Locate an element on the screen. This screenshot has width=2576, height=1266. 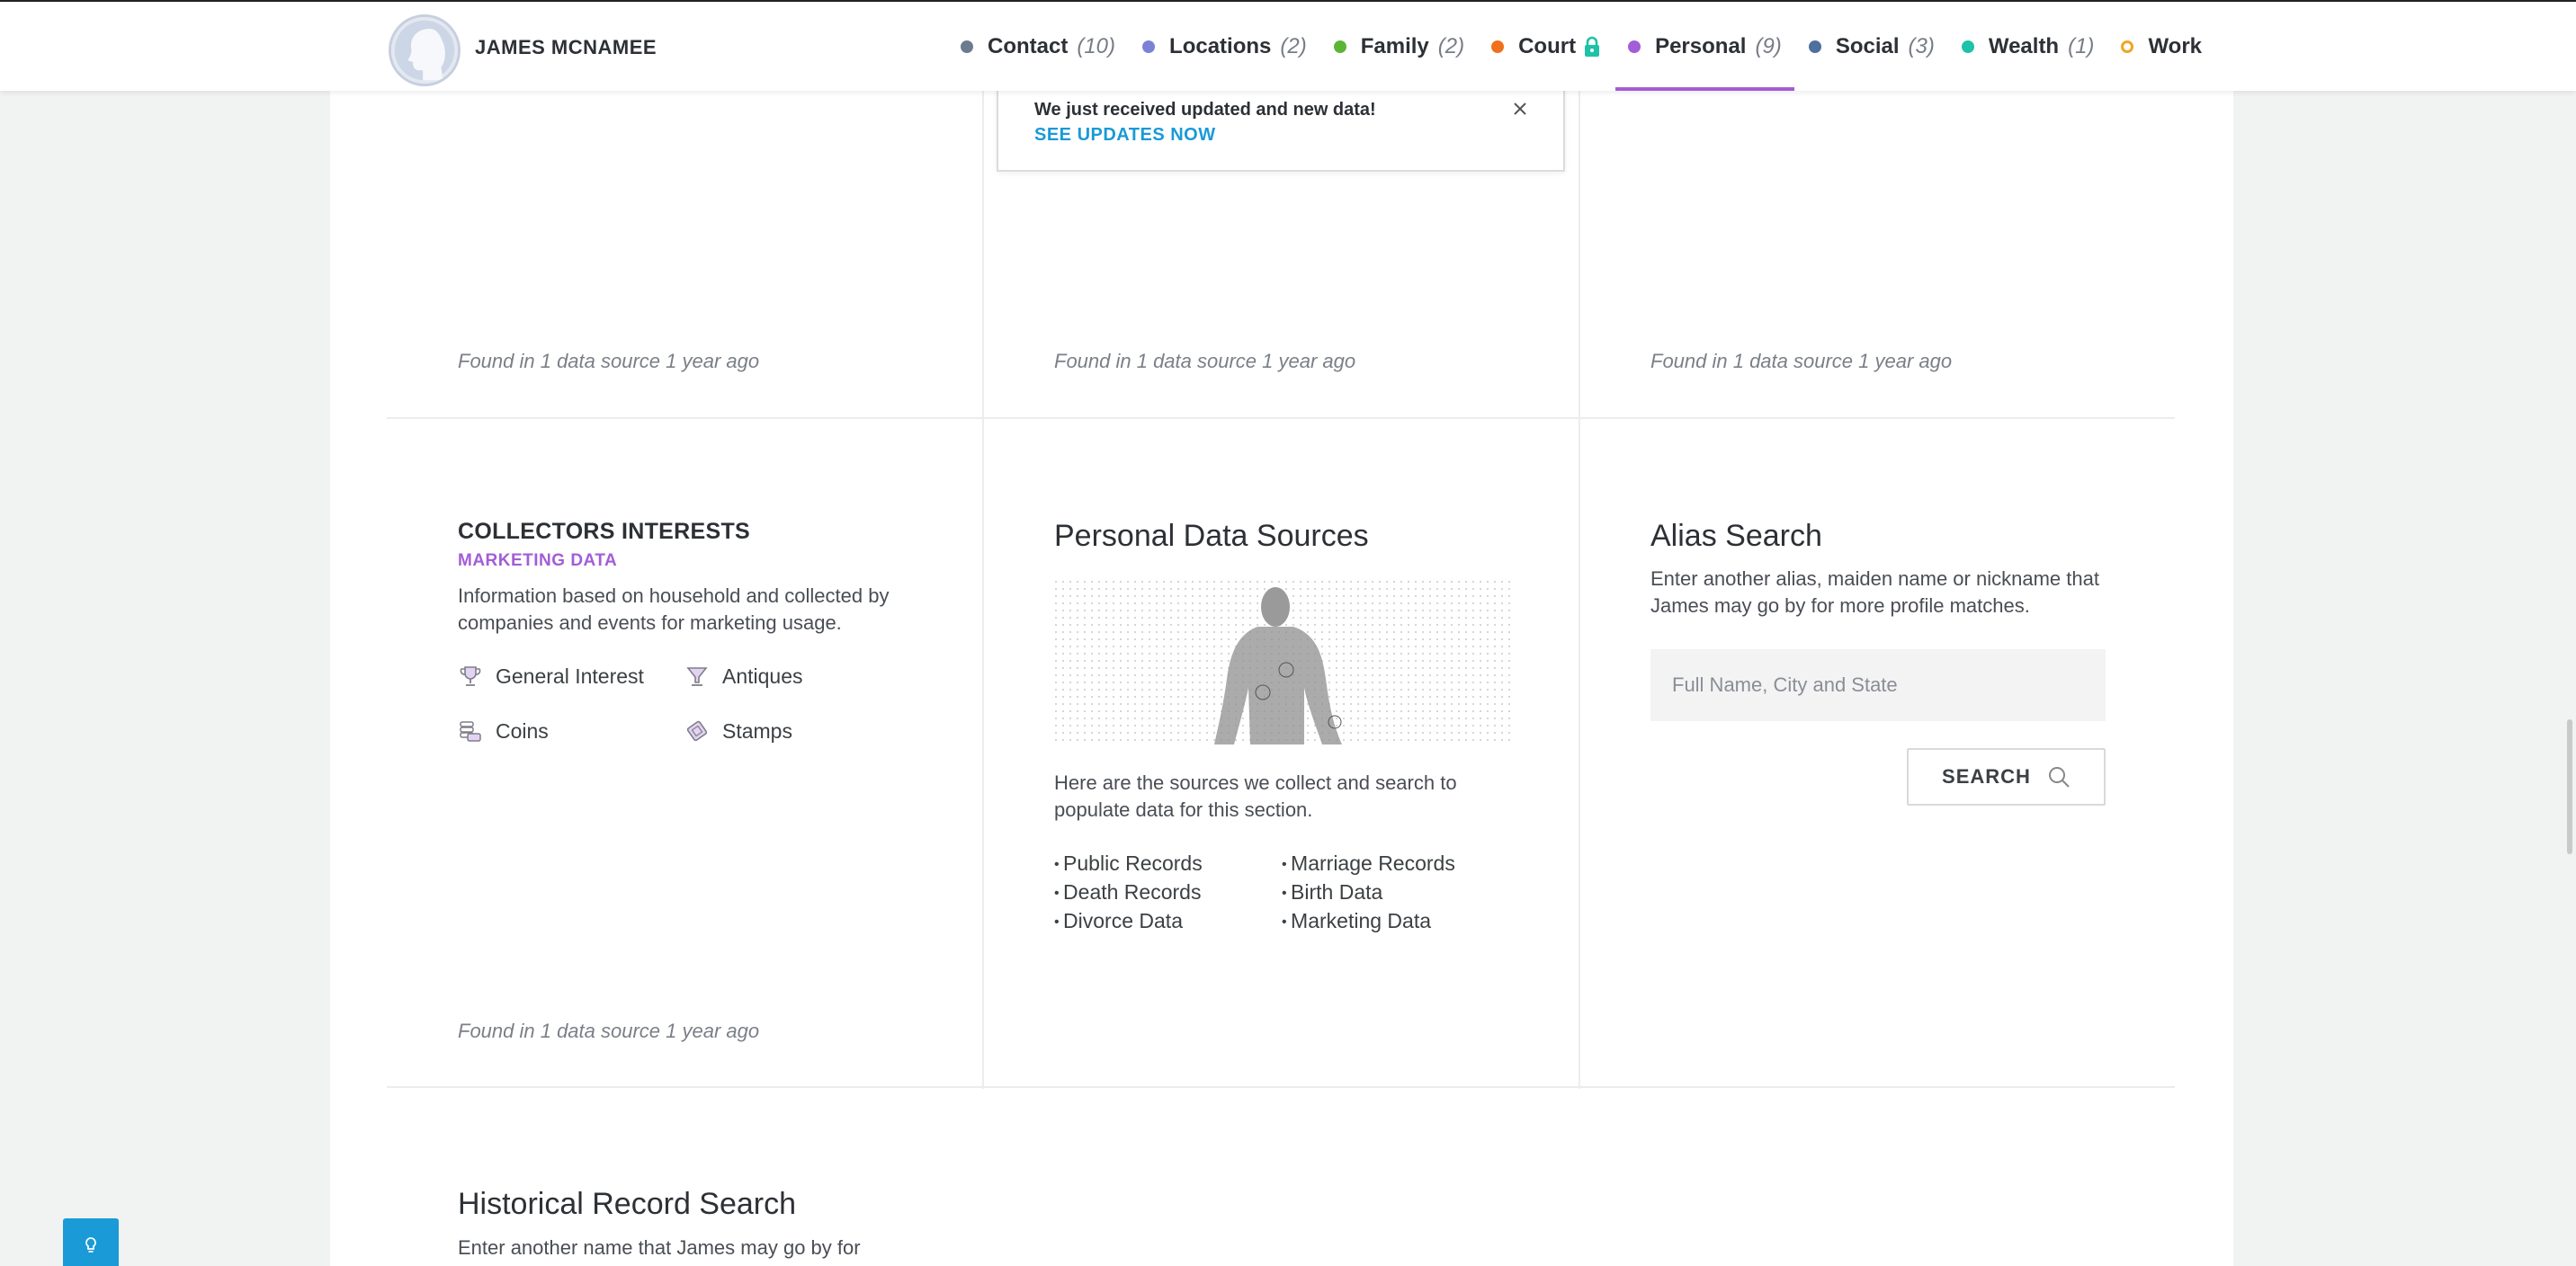
personal-dot-icon is located at coordinates (1634, 46).